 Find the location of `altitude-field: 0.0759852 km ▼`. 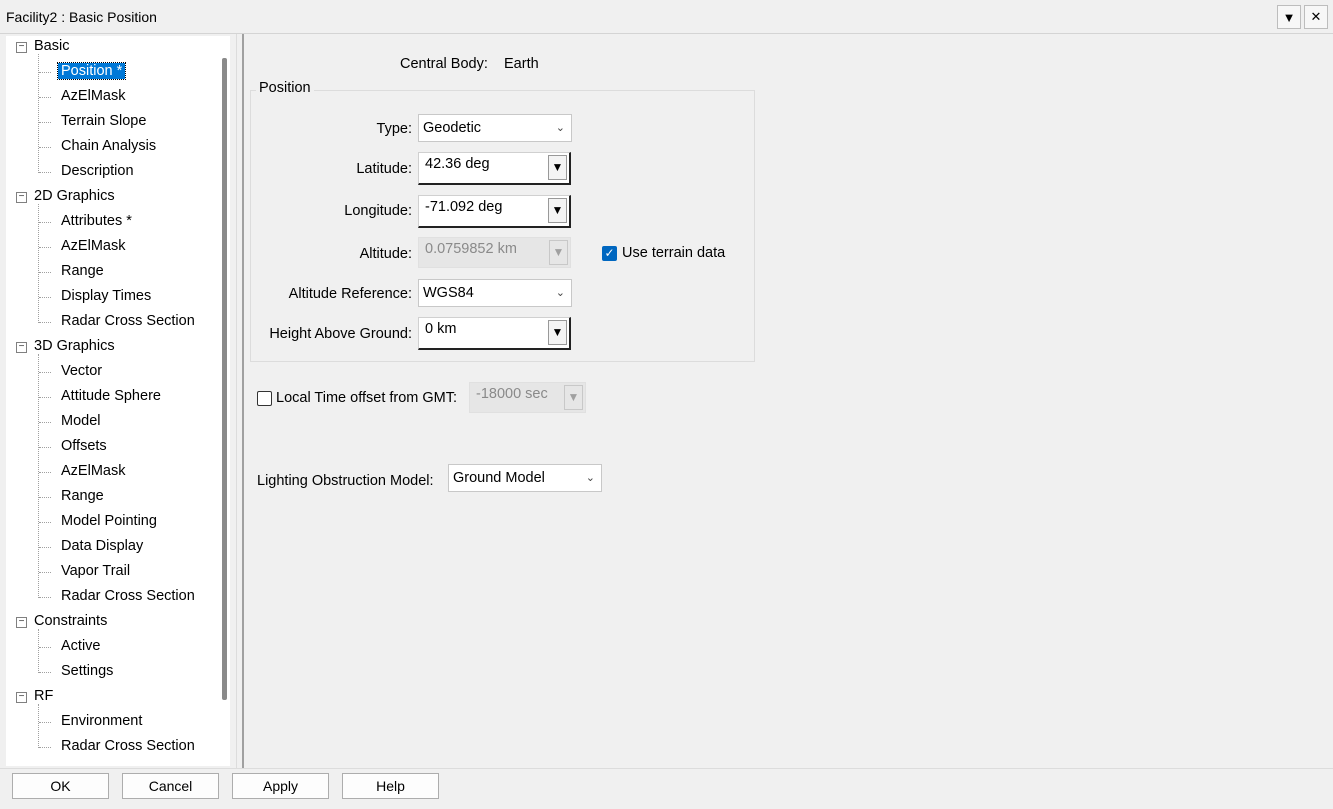

altitude-field: 0.0759852 km ▼ is located at coordinates (494, 252).